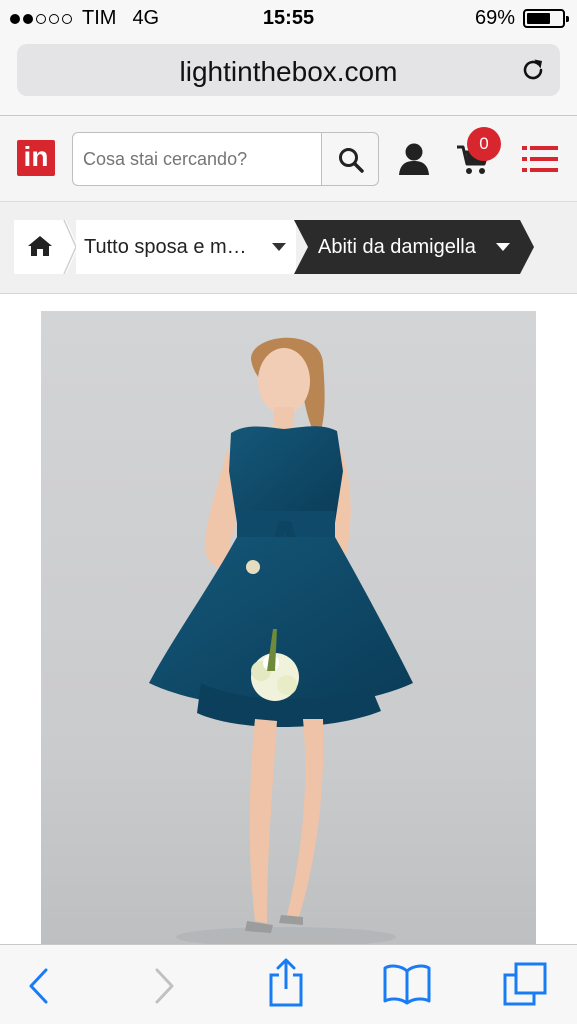  I want to click on url-text: lightinthebox.com, so click(288, 72).